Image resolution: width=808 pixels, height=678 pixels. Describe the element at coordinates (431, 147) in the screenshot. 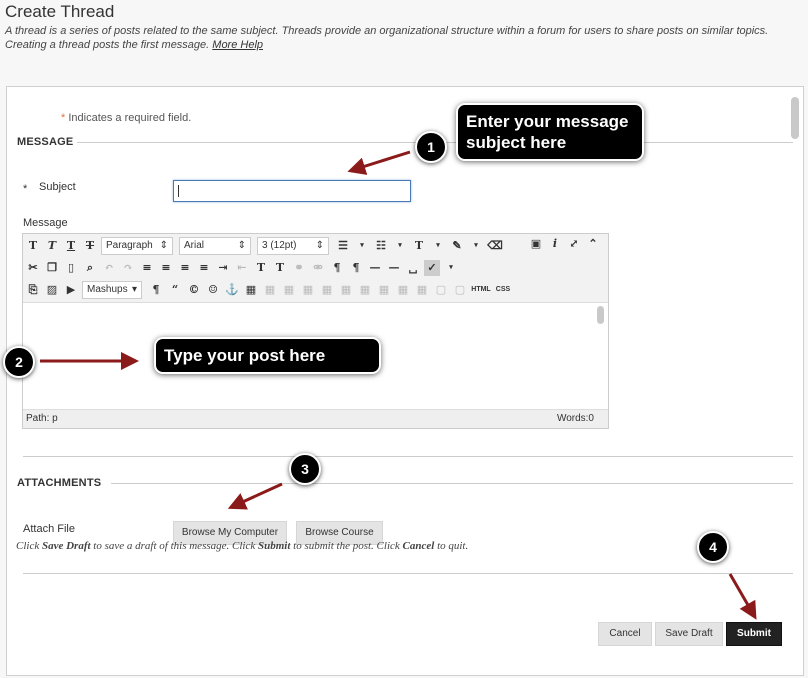

I see `step-1-badge: 1` at that location.